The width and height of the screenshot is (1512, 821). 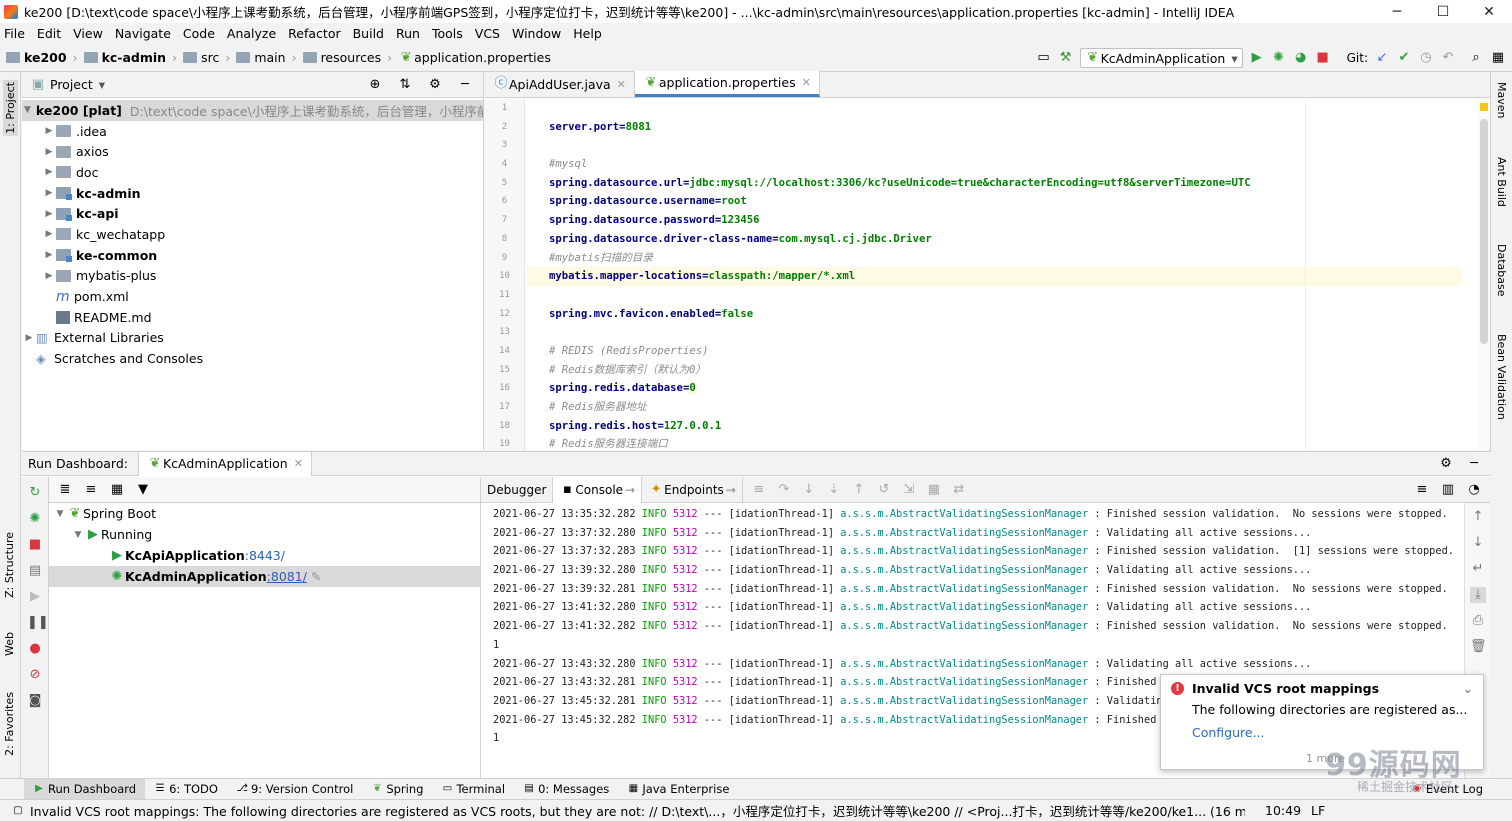 What do you see at coordinates (252, 276) in the screenshot?
I see `tree-item-mybatis-plus: ▶ mybatis-plus` at bounding box center [252, 276].